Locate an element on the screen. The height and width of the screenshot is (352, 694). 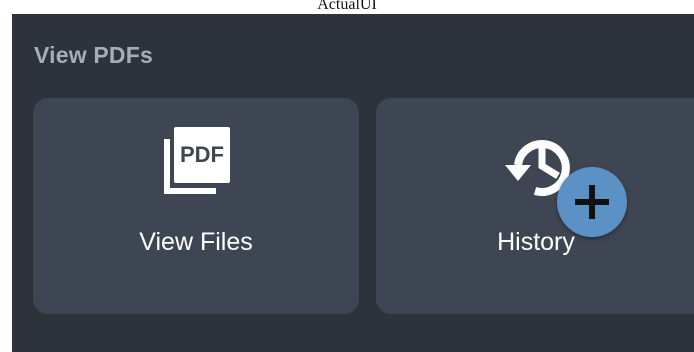
history-label: History is located at coordinates (536, 242).